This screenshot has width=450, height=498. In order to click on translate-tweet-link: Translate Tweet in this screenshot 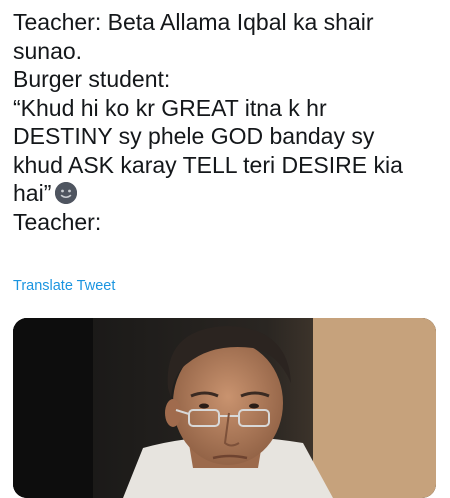, I will do `click(64, 286)`.